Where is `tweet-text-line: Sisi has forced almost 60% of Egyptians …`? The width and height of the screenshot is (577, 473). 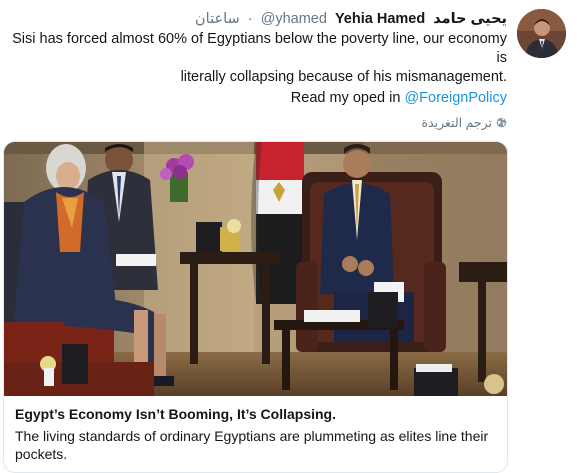 tweet-text-line: Sisi has forced almost 60% of Egyptians … is located at coordinates (259, 48).